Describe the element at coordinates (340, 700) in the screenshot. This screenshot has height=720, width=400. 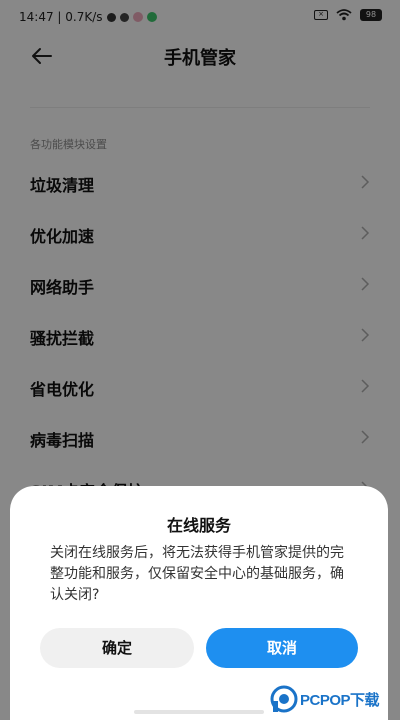
I see `watermark-text: PCPOP下载` at that location.